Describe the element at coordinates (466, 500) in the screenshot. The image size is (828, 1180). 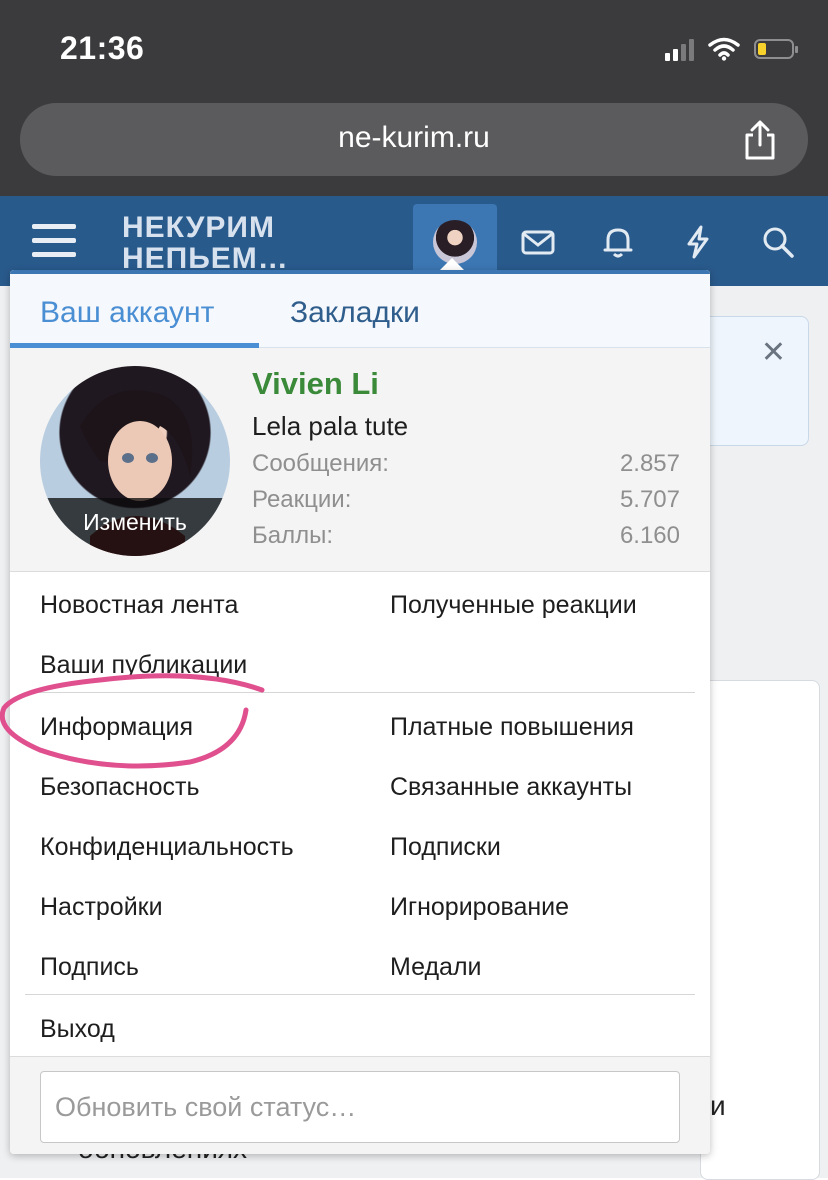
I see `stat-row: Реакции: 5.707` at that location.